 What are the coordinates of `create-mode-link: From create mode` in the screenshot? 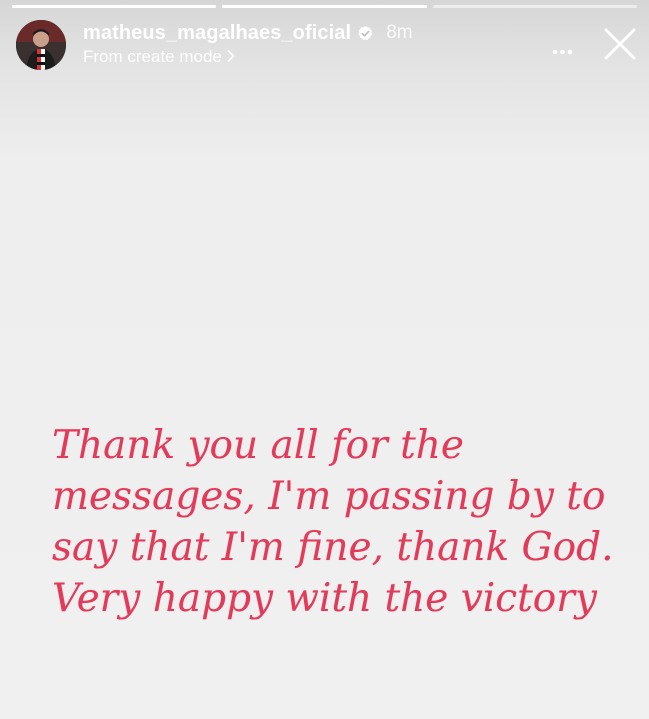 It's located at (248, 57).